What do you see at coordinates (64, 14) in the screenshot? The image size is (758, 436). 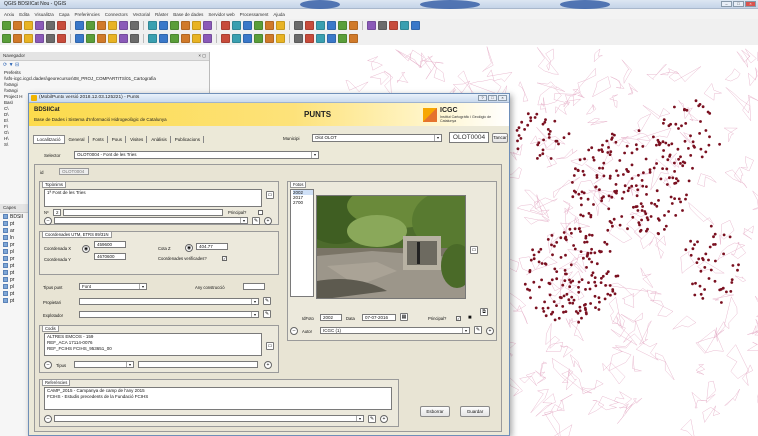 I see `menu-item: Capa` at bounding box center [64, 14].